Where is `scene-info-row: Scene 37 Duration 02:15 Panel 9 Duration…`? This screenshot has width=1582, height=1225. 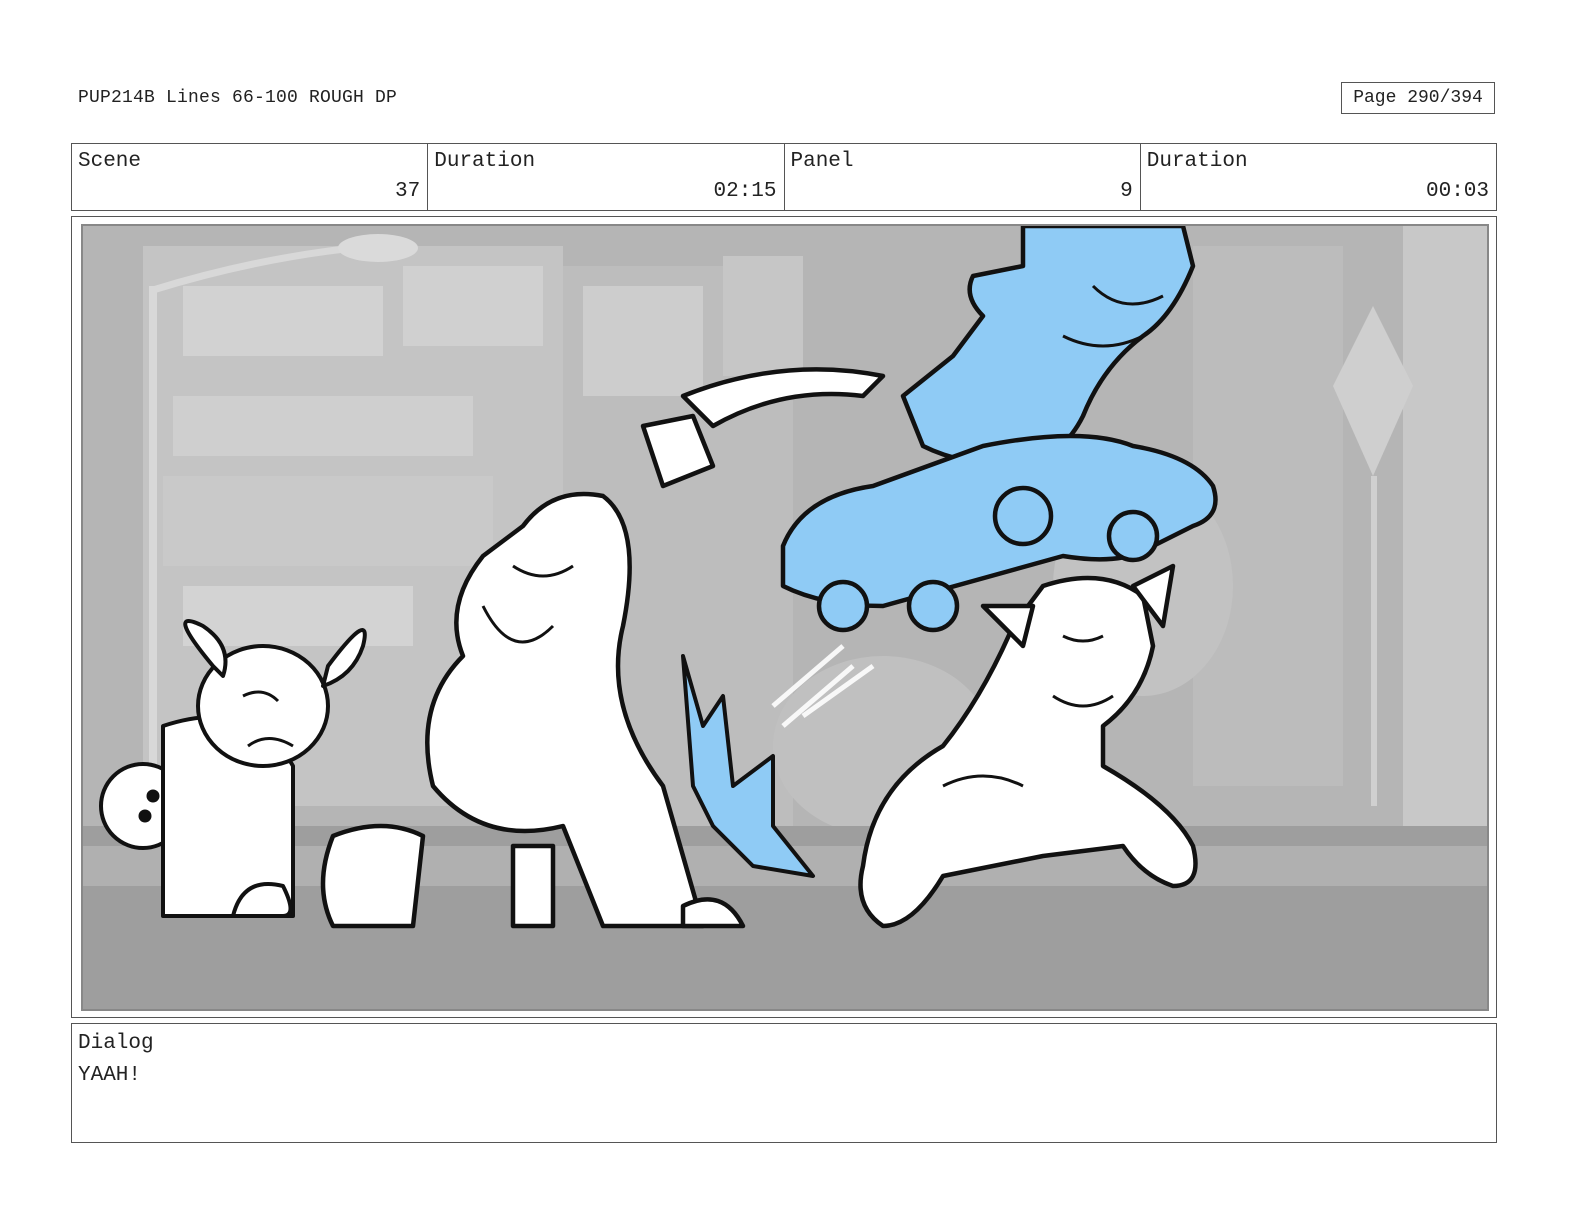 scene-info-row: Scene 37 Duration 02:15 Panel 9 Duration… is located at coordinates (784, 177).